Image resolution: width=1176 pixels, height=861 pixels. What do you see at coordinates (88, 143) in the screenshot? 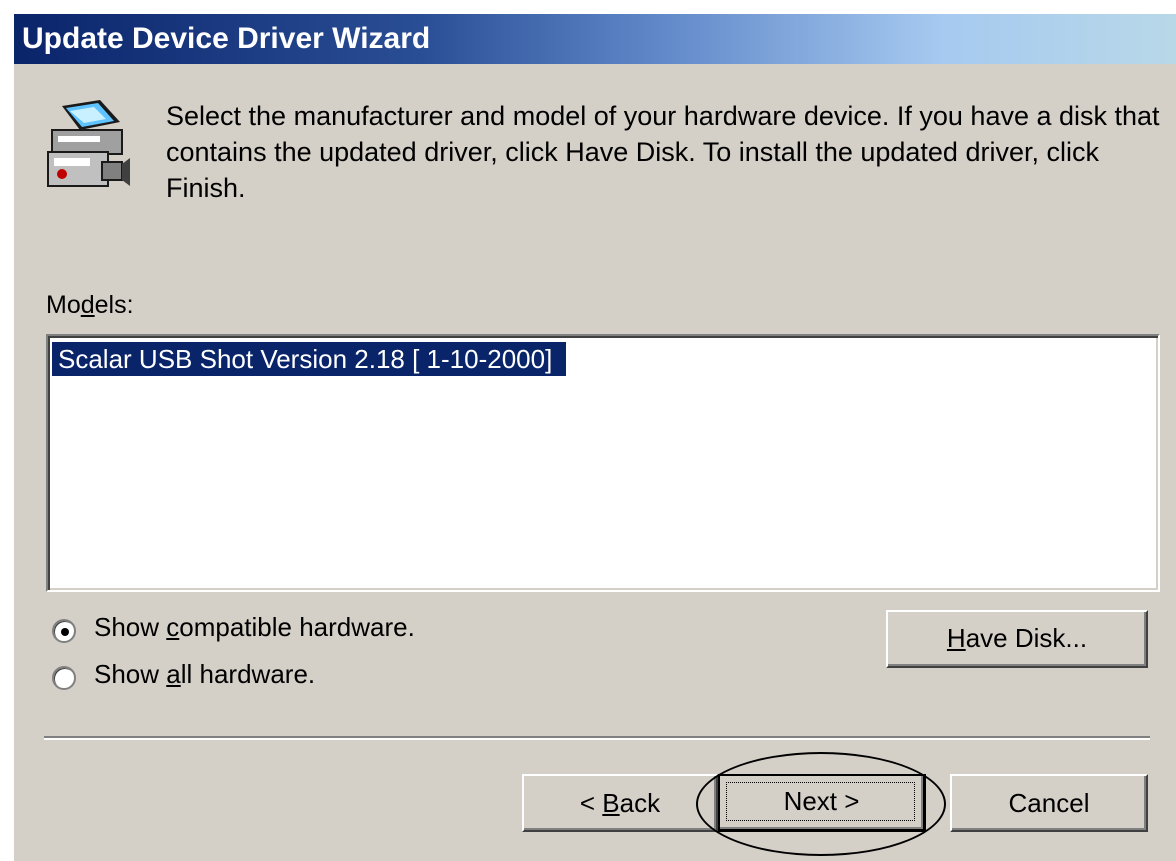
I see `scanner-camera-icon` at bounding box center [88, 143].